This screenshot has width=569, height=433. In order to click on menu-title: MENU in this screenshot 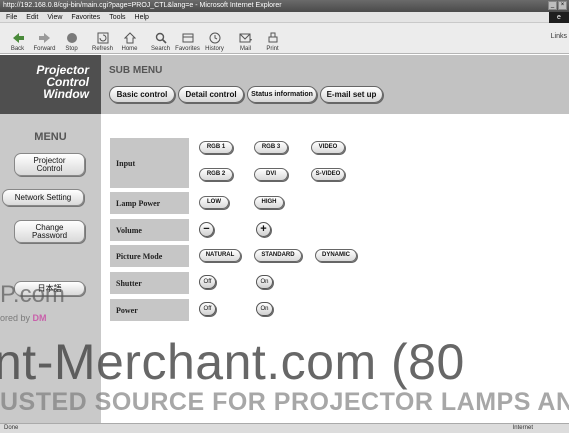, I will do `click(50, 137)`.